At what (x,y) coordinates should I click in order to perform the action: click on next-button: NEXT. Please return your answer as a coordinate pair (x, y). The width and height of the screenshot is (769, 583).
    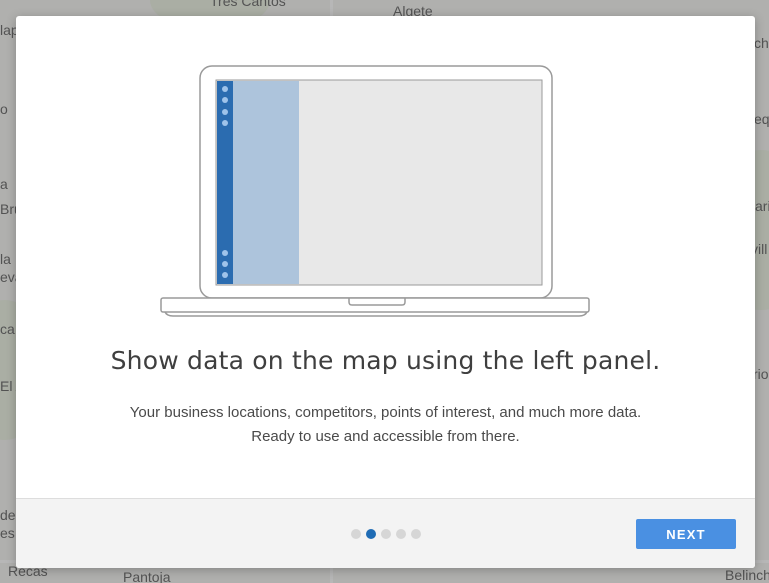
    Looking at the image, I should click on (686, 534).